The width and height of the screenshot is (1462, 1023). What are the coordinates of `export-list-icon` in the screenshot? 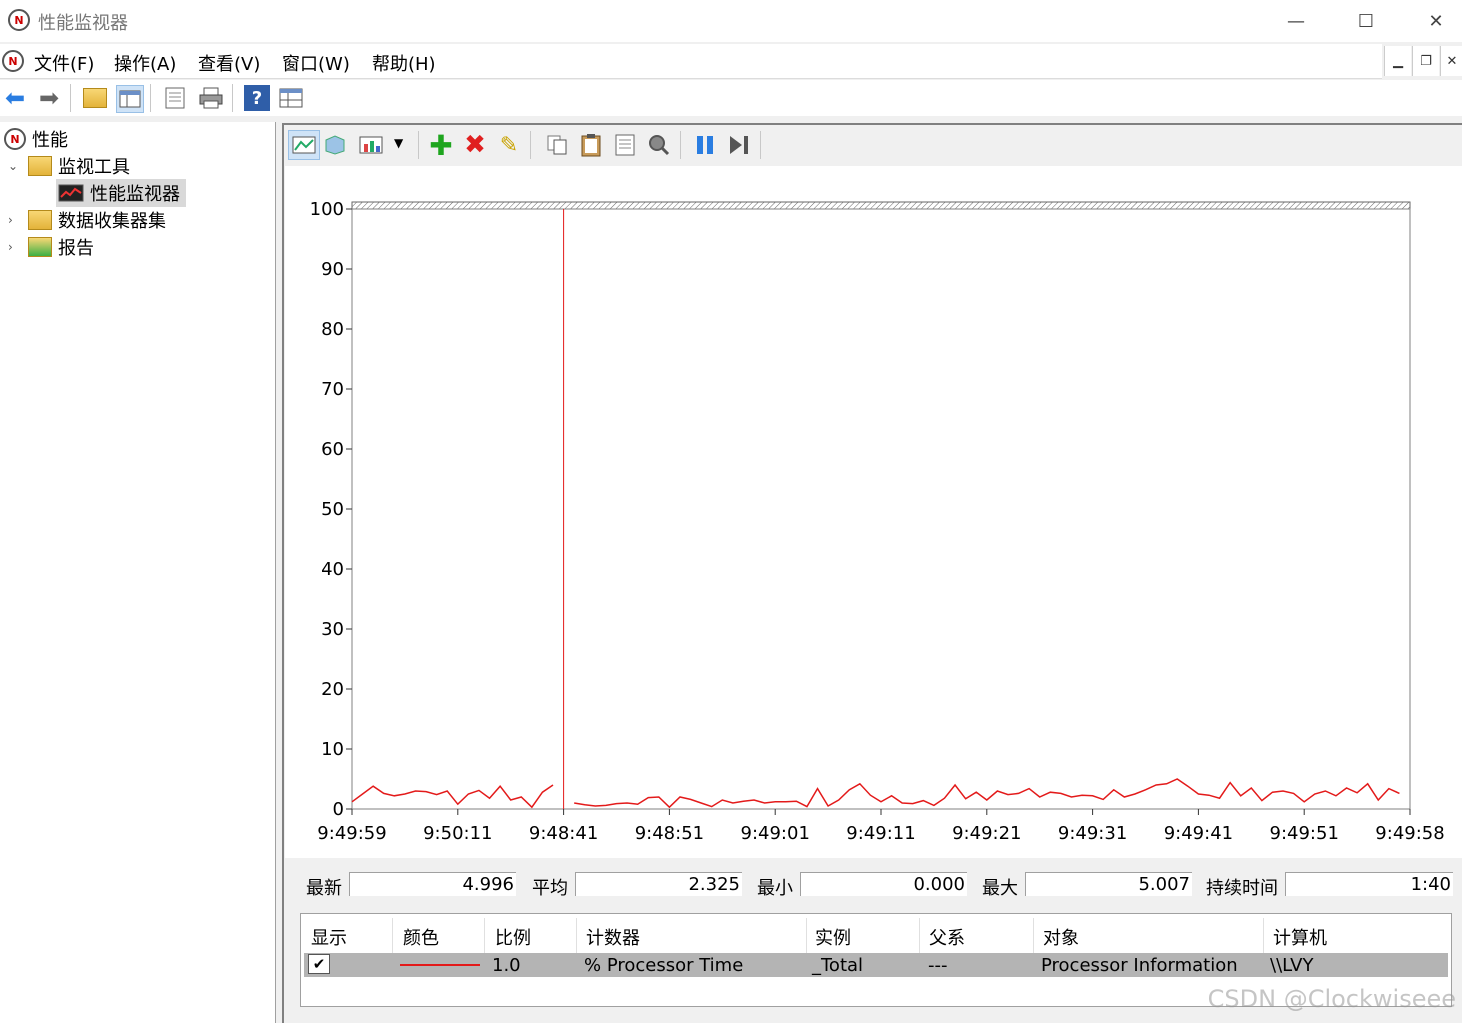 It's located at (175, 98).